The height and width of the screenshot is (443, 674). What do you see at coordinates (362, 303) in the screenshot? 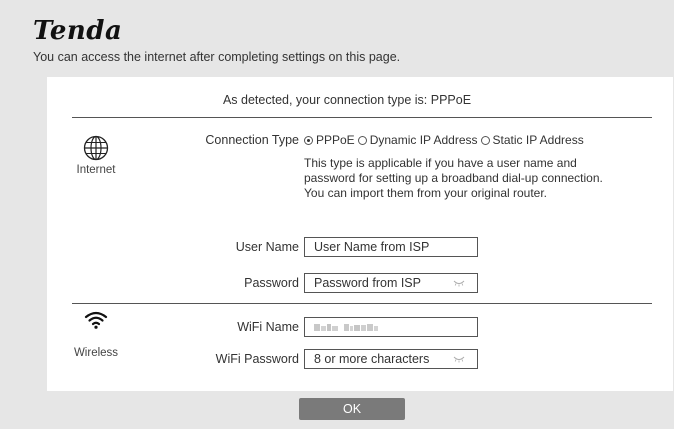
I see `divider-middle` at bounding box center [362, 303].